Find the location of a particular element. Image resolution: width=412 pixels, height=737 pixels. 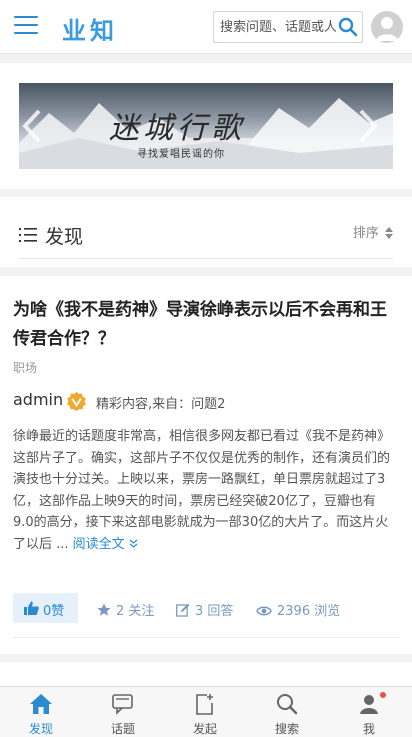

chevron-left-icon is located at coordinates (32, 126).